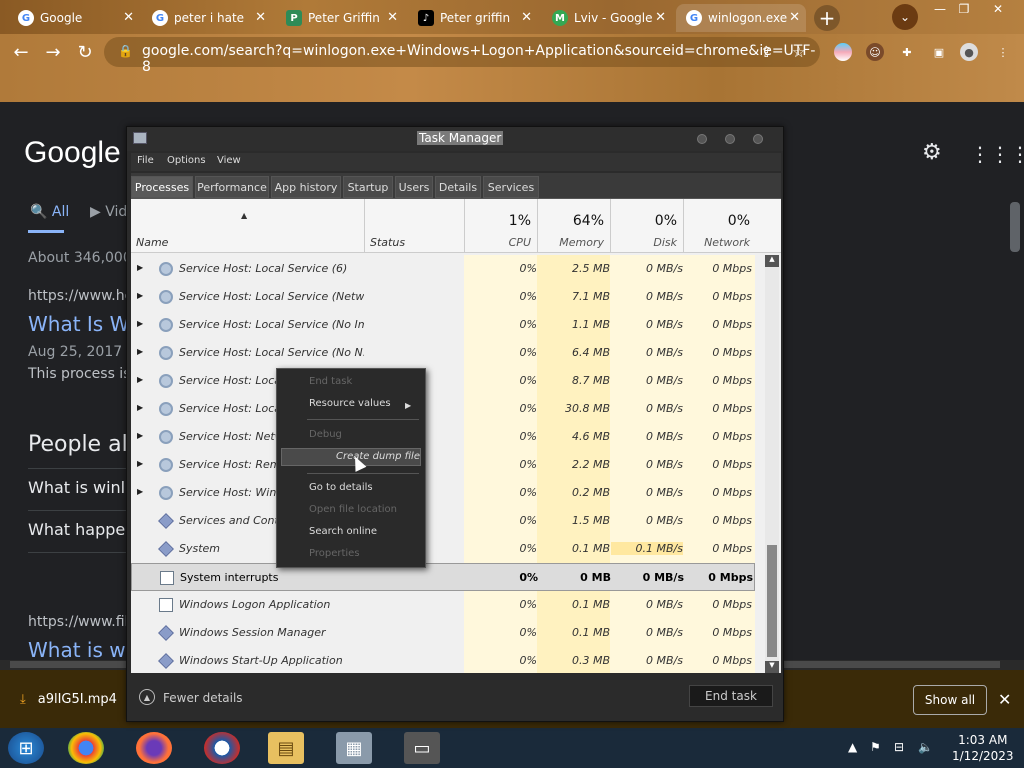 Image resolution: width=1024 pixels, height=768 pixels. What do you see at coordinates (330, 381) in the screenshot?
I see `menu-item-end-task: End task` at bounding box center [330, 381].